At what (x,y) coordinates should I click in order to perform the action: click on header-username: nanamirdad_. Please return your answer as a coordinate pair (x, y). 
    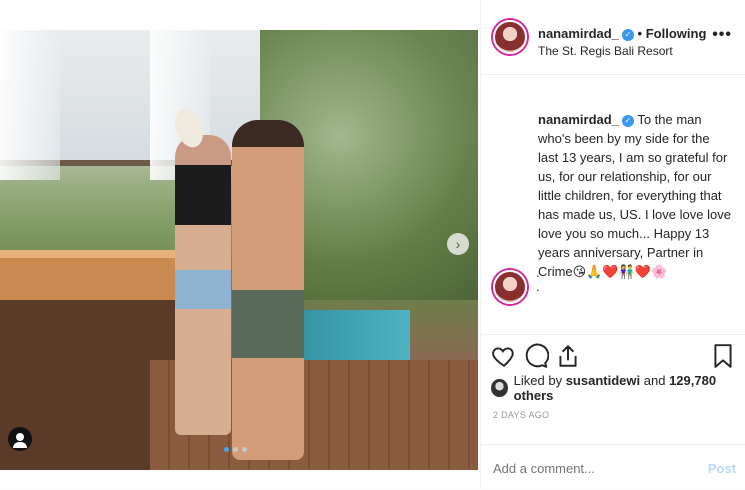
    Looking at the image, I should click on (578, 33).